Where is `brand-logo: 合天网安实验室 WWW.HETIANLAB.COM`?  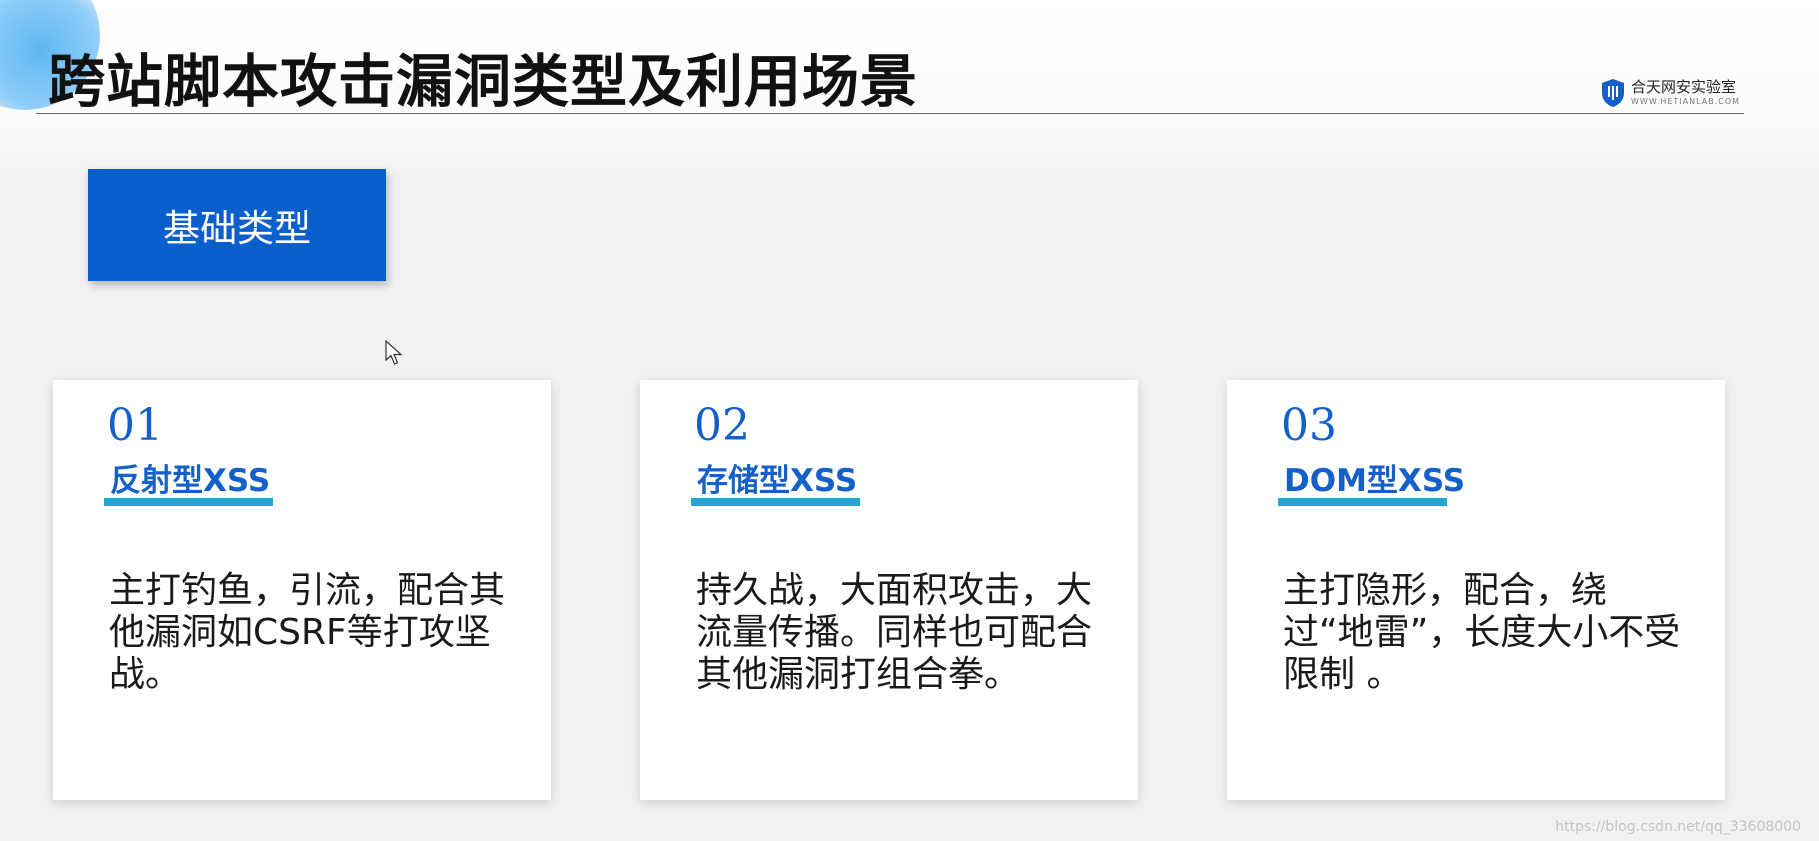 brand-logo: 合天网安实验室 WWW.HETIANLAB.COM is located at coordinates (1670, 93).